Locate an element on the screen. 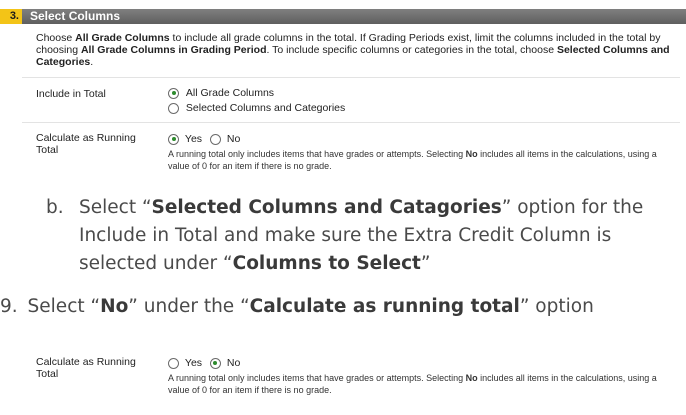 The height and width of the screenshot is (415, 686). radio-label: Selected Columns and Categories is located at coordinates (265, 108).